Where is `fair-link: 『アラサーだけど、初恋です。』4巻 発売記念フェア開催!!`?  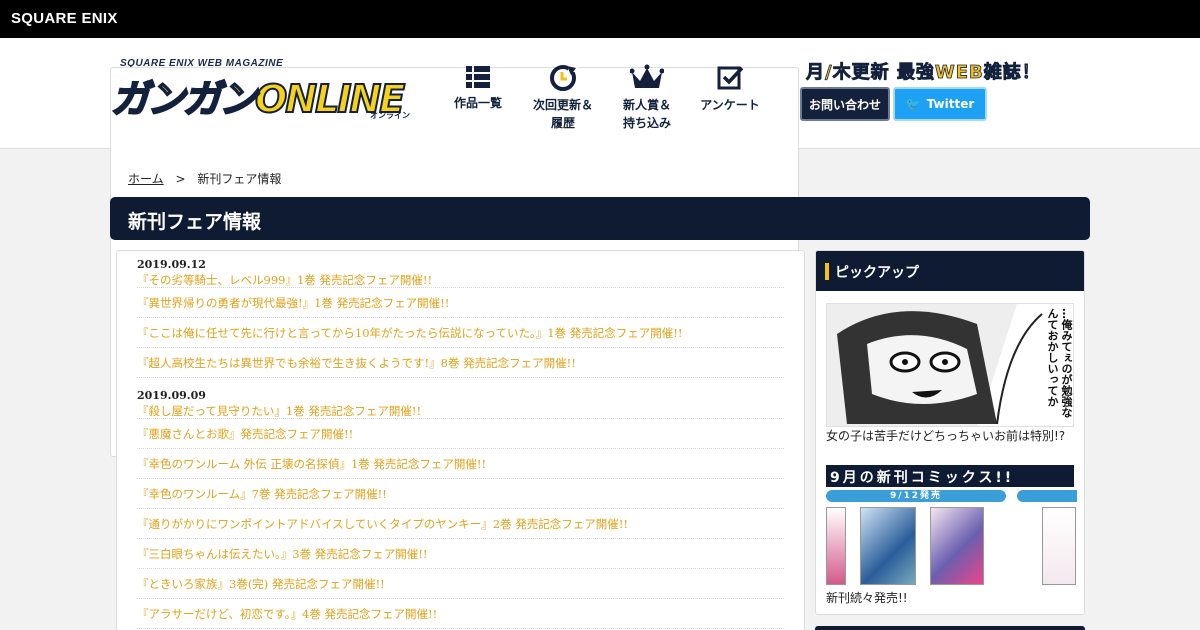
fair-link: 『アラサーだけど、初恋です。』4巻 発売記念フェア開催!! is located at coordinates (460, 614).